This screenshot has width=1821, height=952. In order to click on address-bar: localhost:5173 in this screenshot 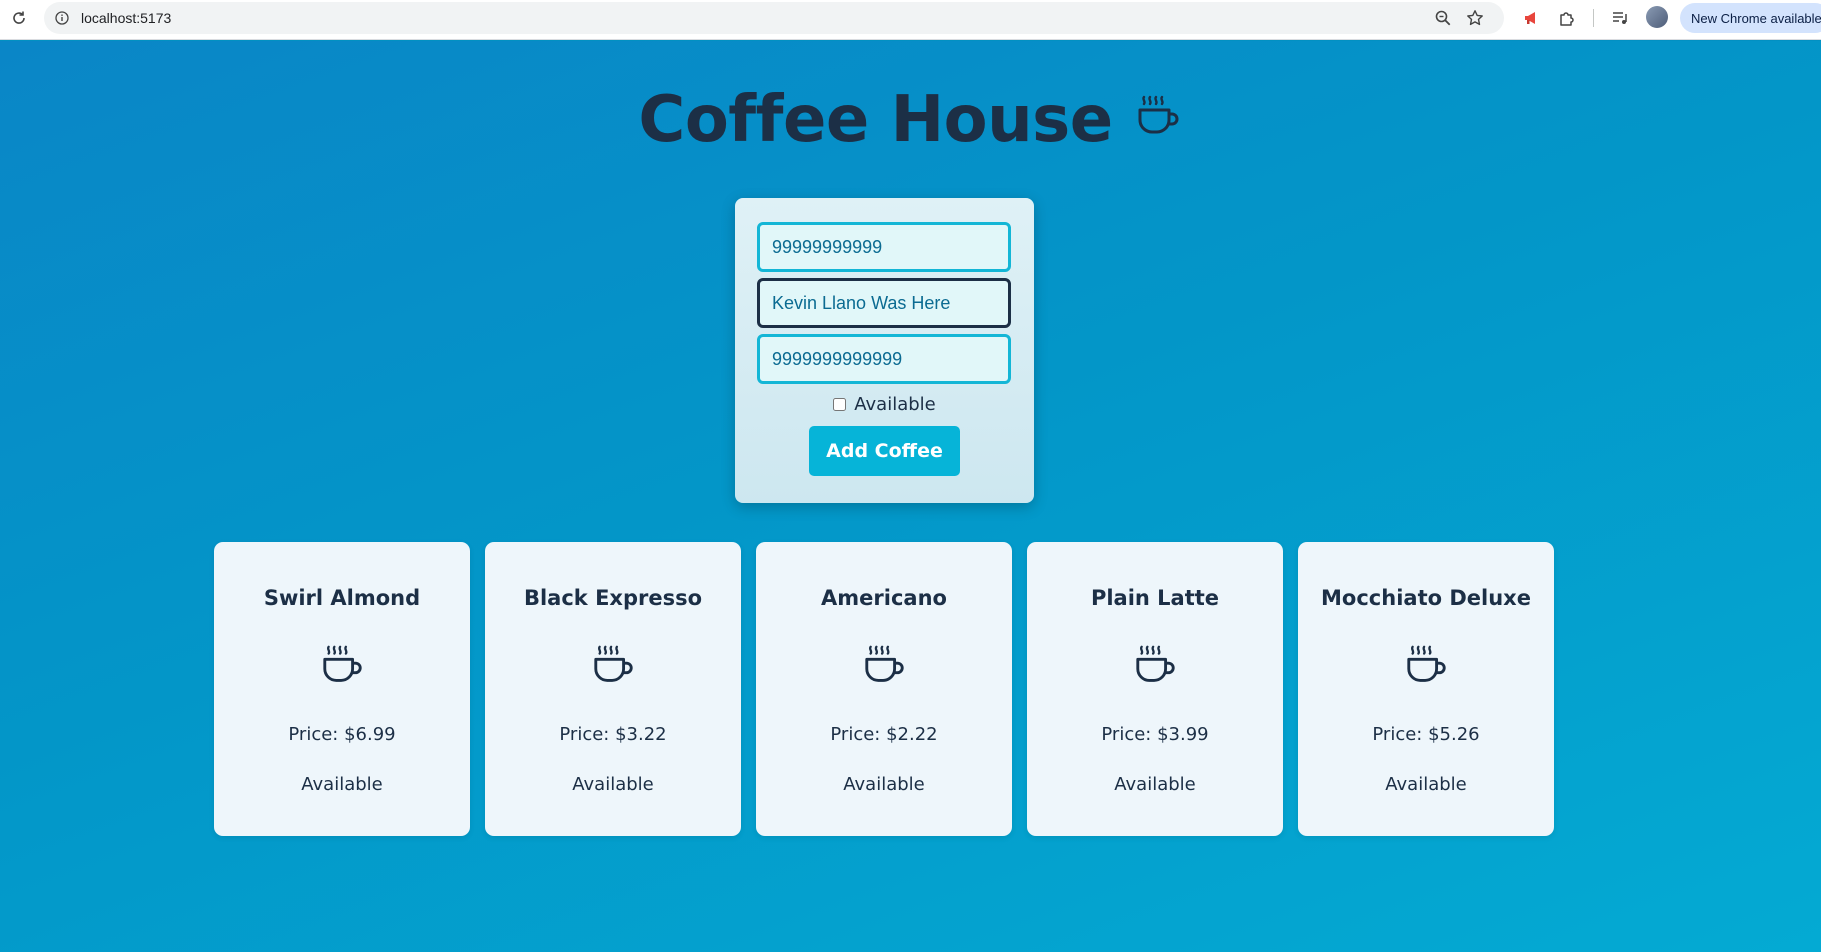, I will do `click(774, 18)`.